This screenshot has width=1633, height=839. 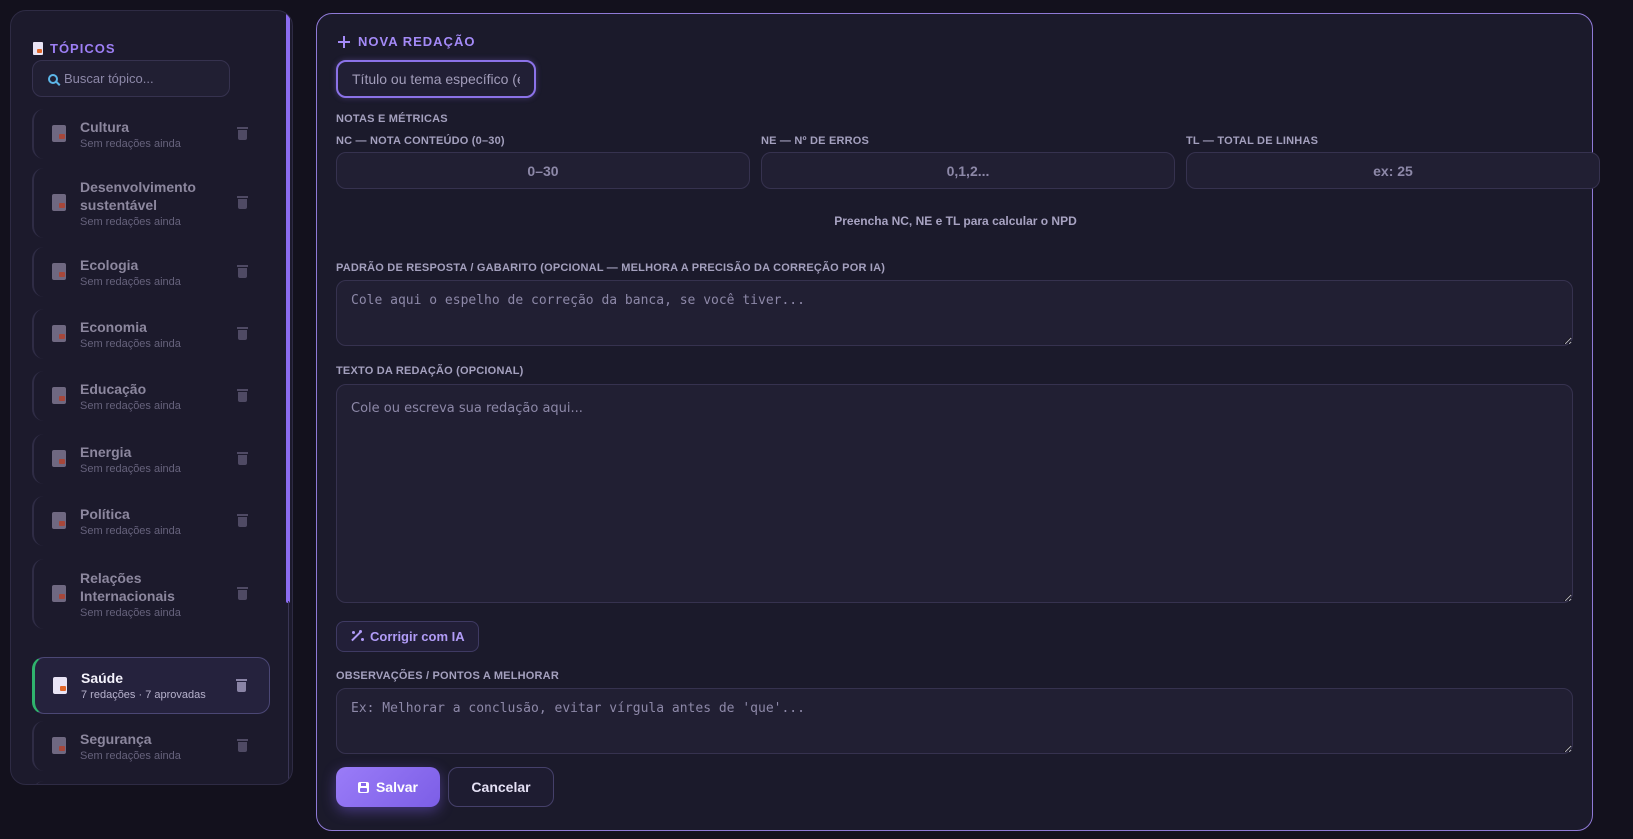 What do you see at coordinates (102, 678) in the screenshot?
I see `topic-name: Saúde` at bounding box center [102, 678].